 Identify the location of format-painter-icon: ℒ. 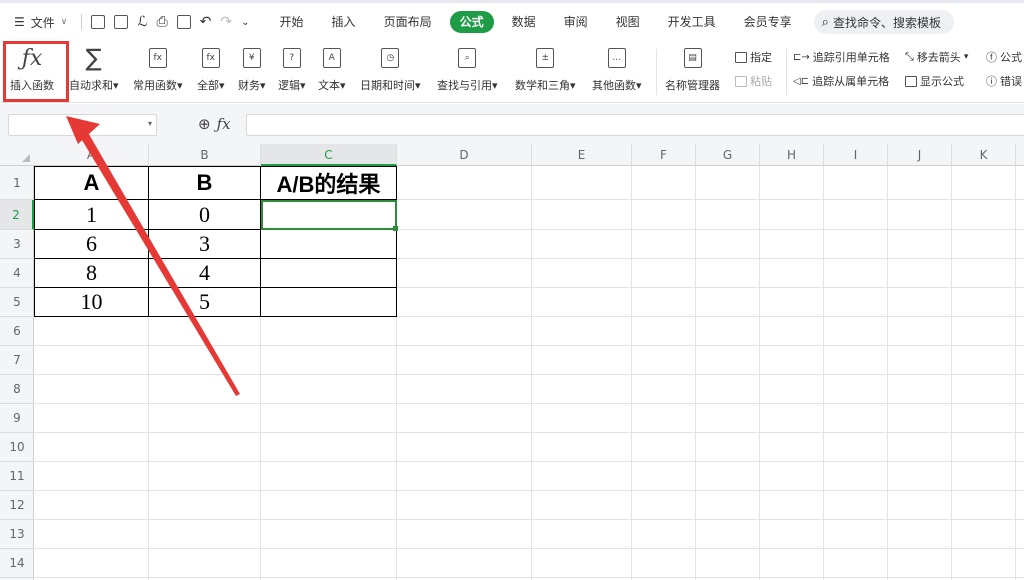
(142, 22).